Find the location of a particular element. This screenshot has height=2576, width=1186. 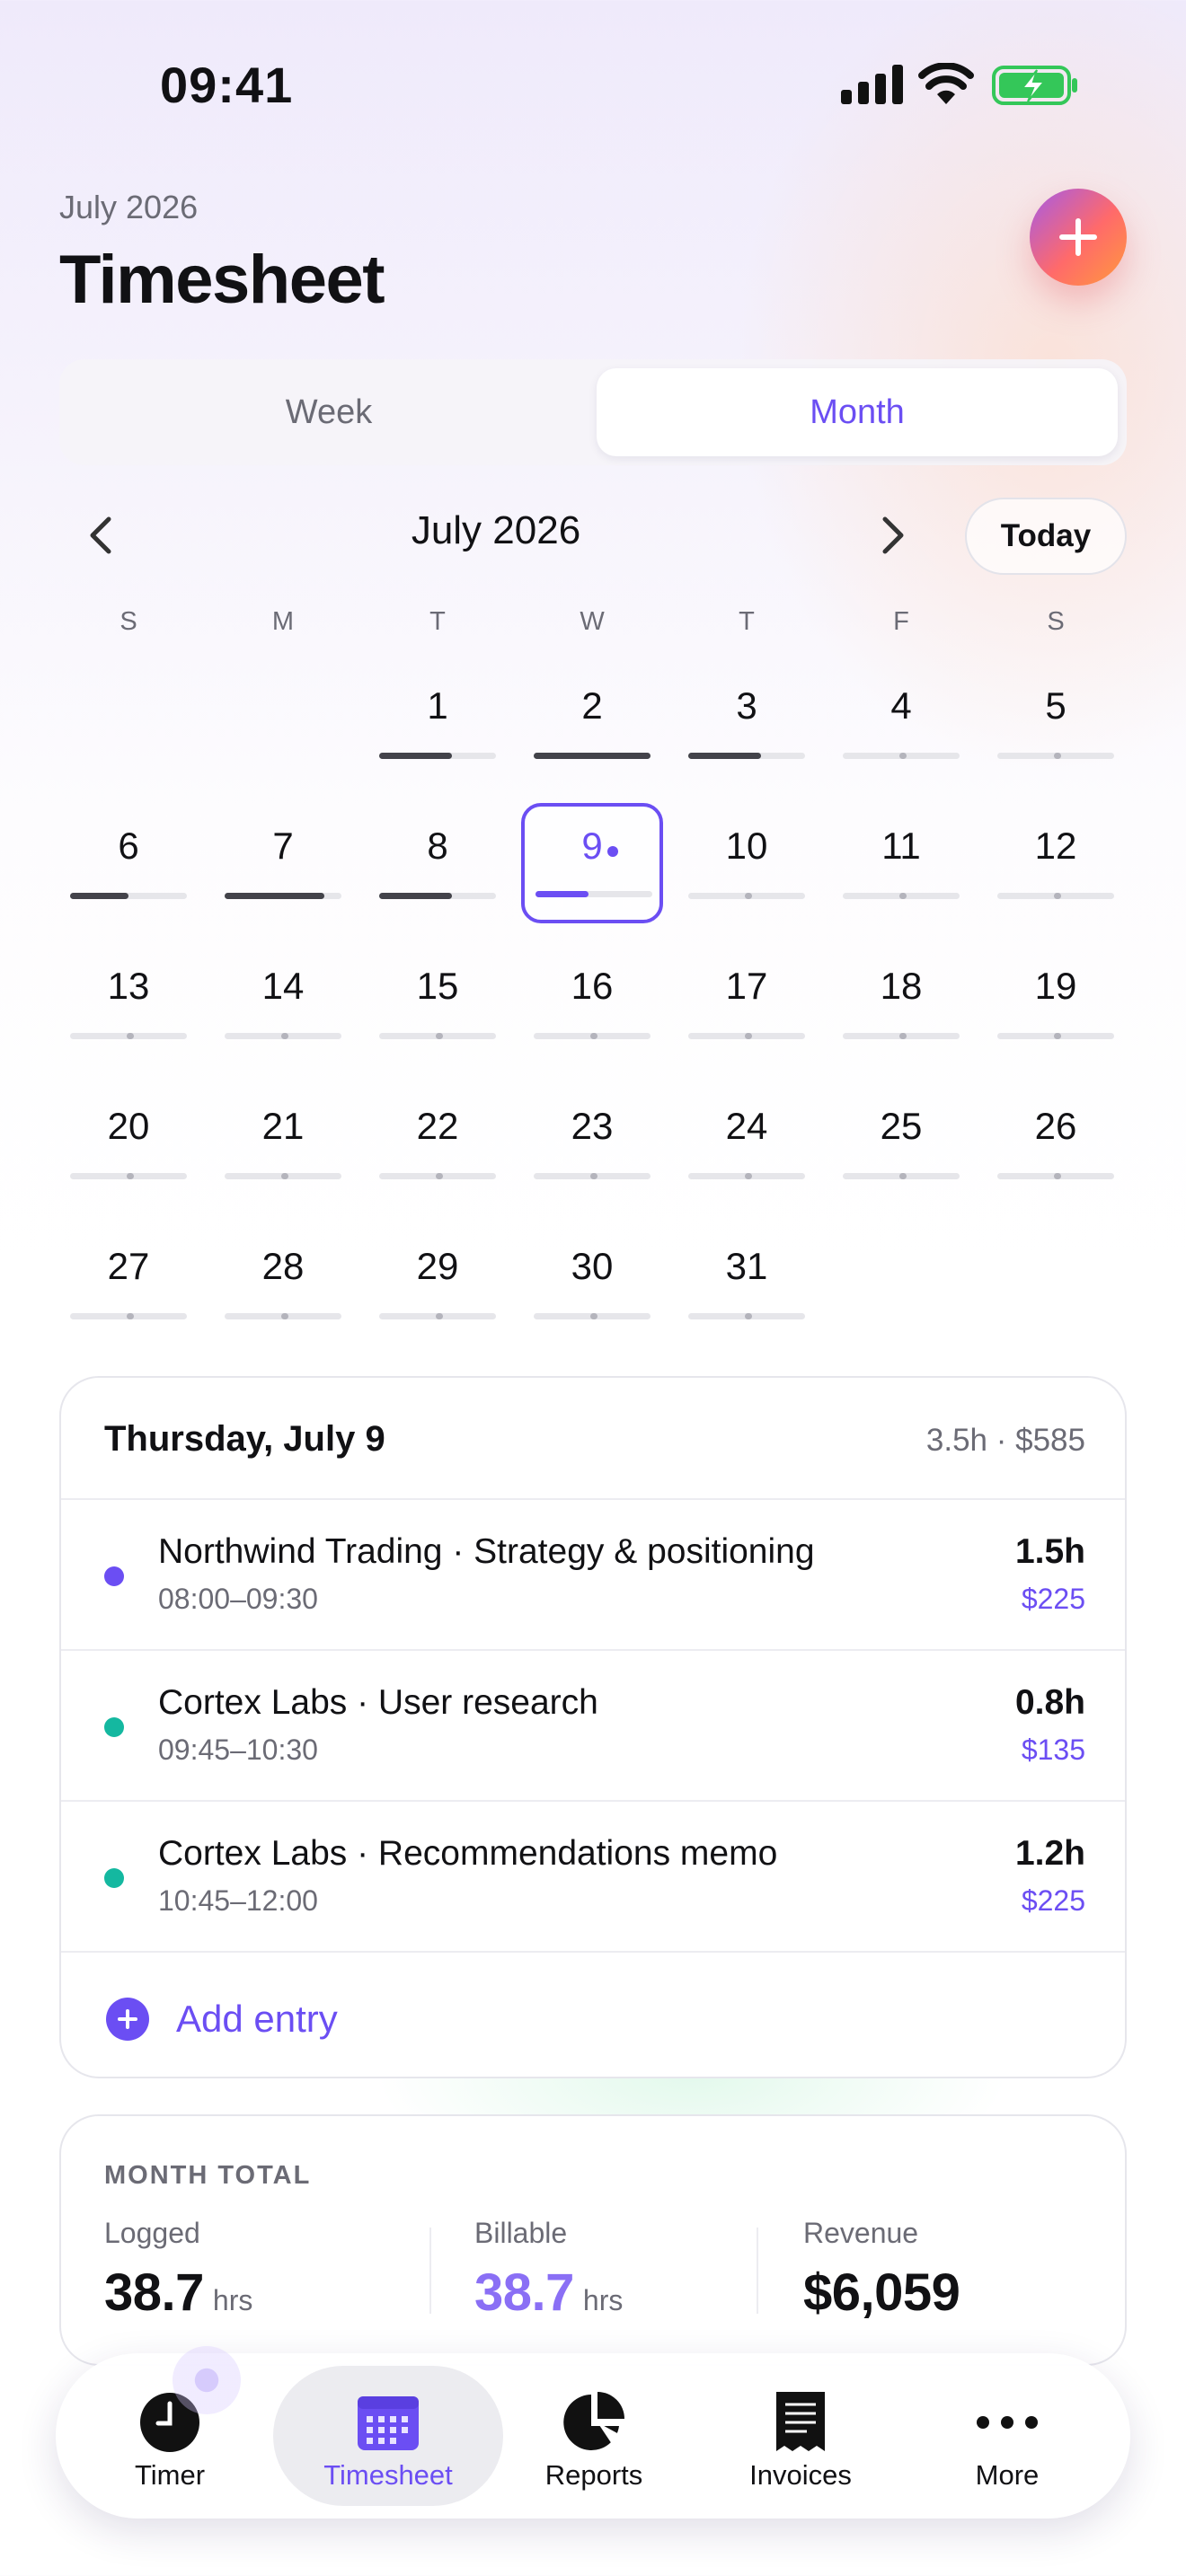

calendar-day: 22 is located at coordinates (437, 1143).